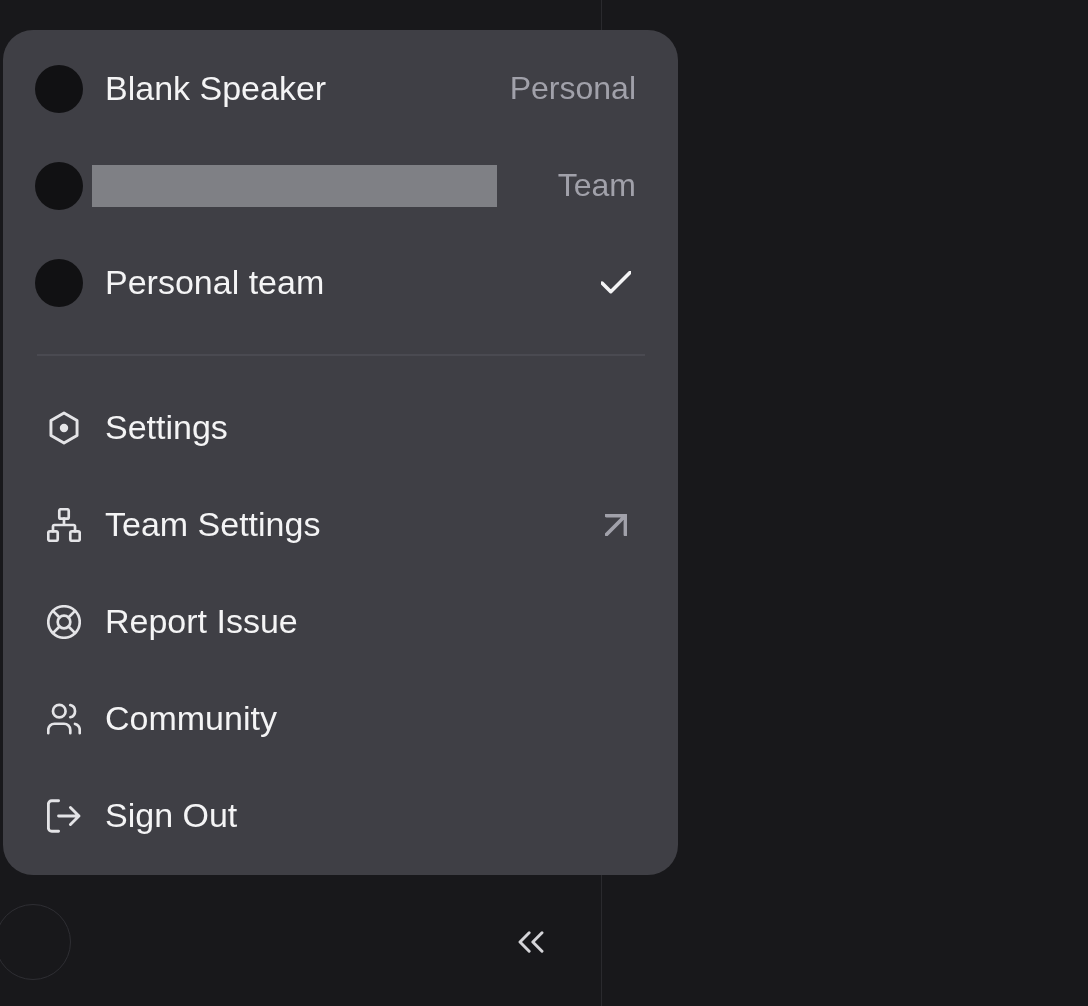  What do you see at coordinates (64, 815) in the screenshot?
I see `sign-out-icon` at bounding box center [64, 815].